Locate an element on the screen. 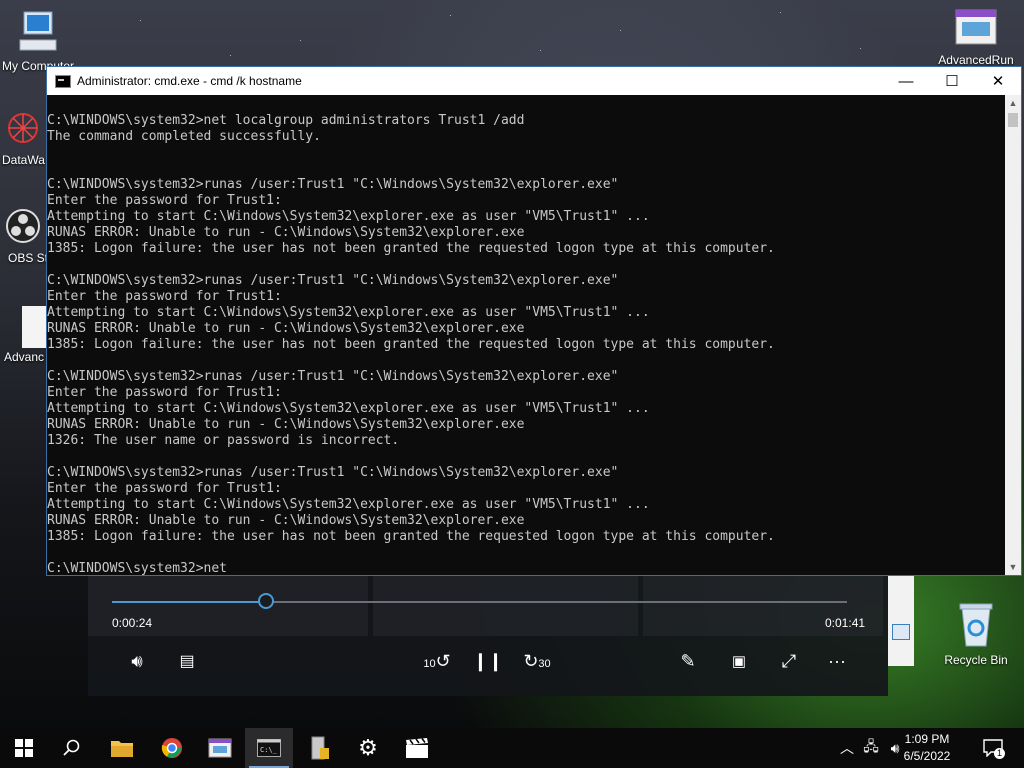 This screenshot has height=768, width=1024. show-hidden-icons-button: ︿ is located at coordinates (847, 748).